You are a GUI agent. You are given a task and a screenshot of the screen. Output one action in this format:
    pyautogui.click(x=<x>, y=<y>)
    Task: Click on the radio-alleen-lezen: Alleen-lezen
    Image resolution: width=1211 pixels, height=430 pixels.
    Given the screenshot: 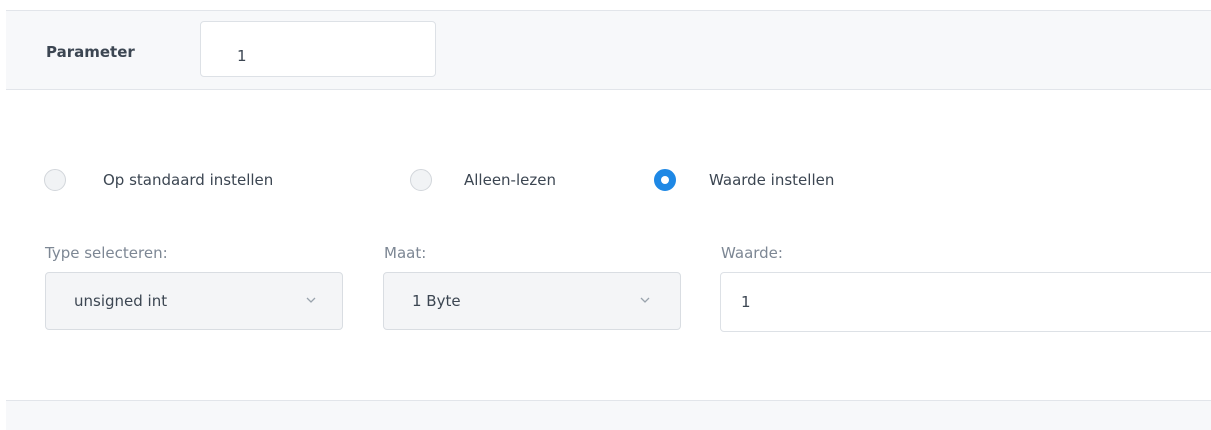 What is the action you would take?
    pyautogui.click(x=520, y=181)
    